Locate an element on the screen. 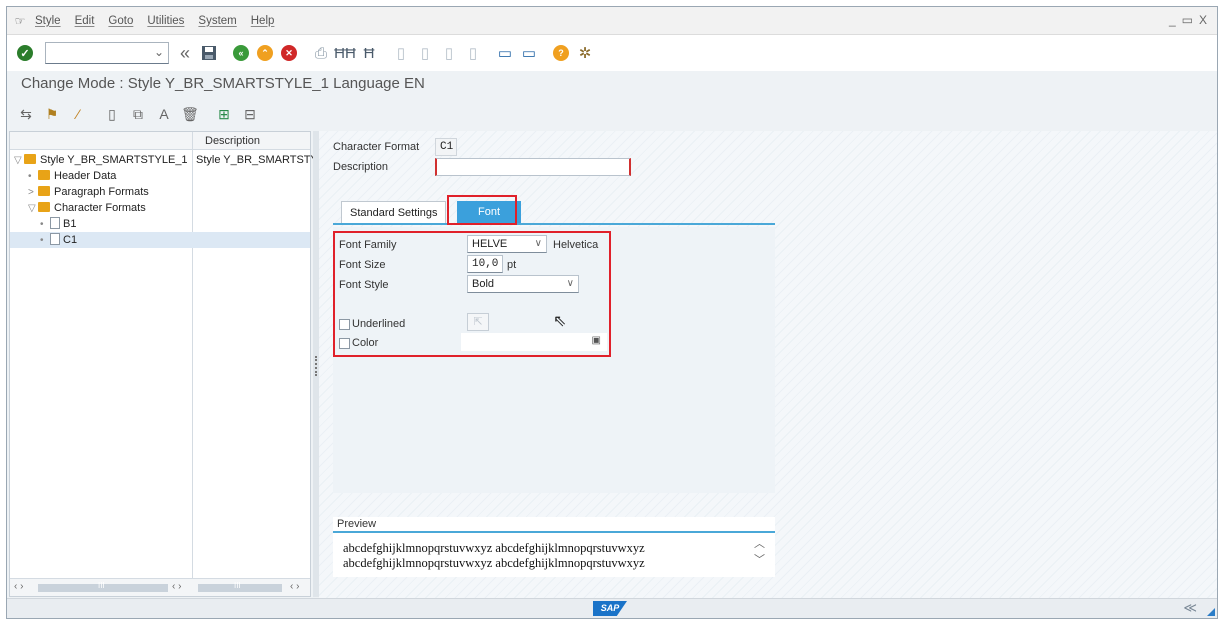 This screenshot has width=1222, height=621. enter-icon: ✓ is located at coordinates (25, 53).